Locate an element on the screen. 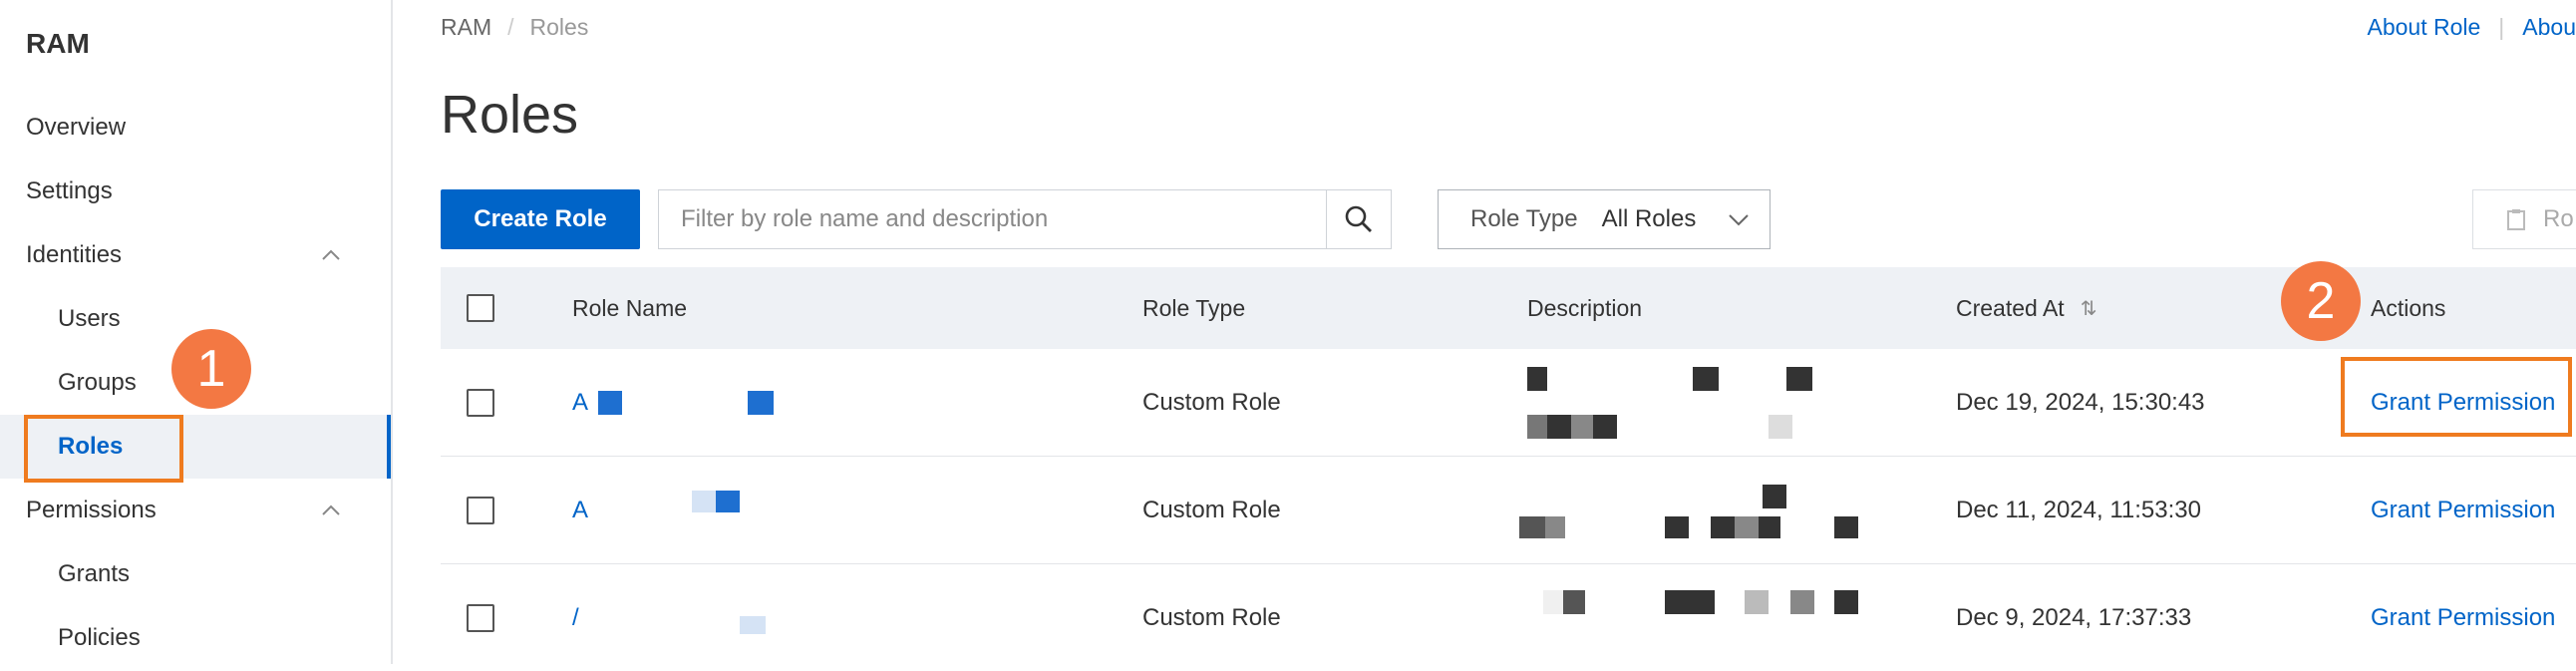 Image resolution: width=2576 pixels, height=671 pixels. sidebar-item-label: Users is located at coordinates (89, 318).